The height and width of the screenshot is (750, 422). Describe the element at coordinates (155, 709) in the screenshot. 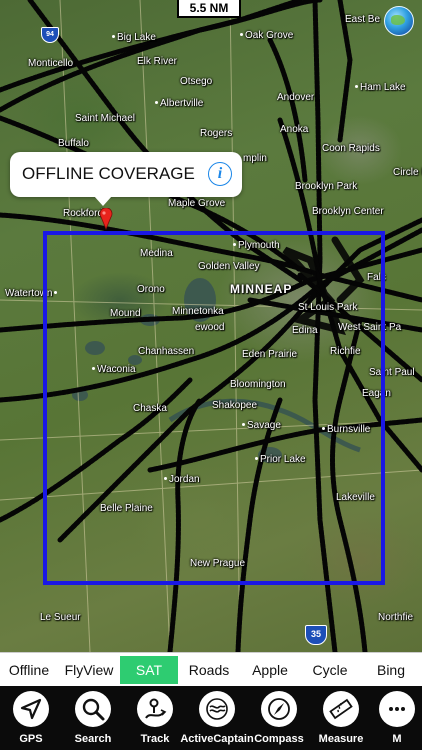

I see `track-icon` at that location.